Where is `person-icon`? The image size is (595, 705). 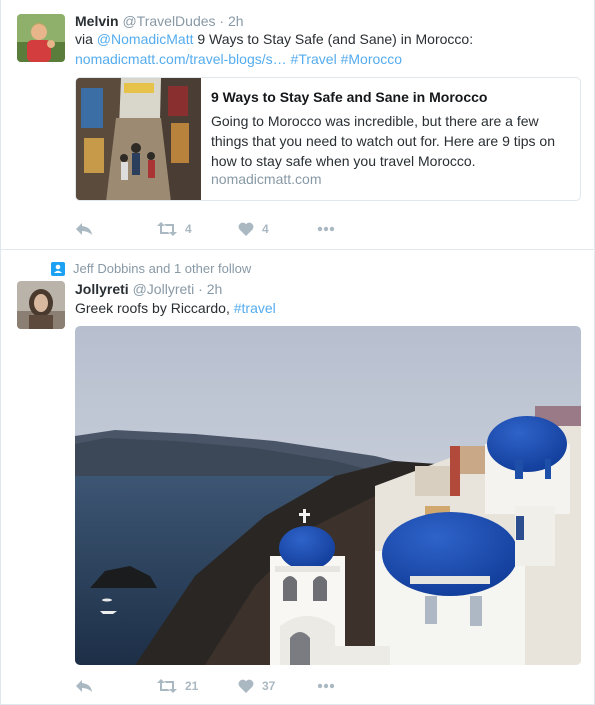
person-icon is located at coordinates (58, 268).